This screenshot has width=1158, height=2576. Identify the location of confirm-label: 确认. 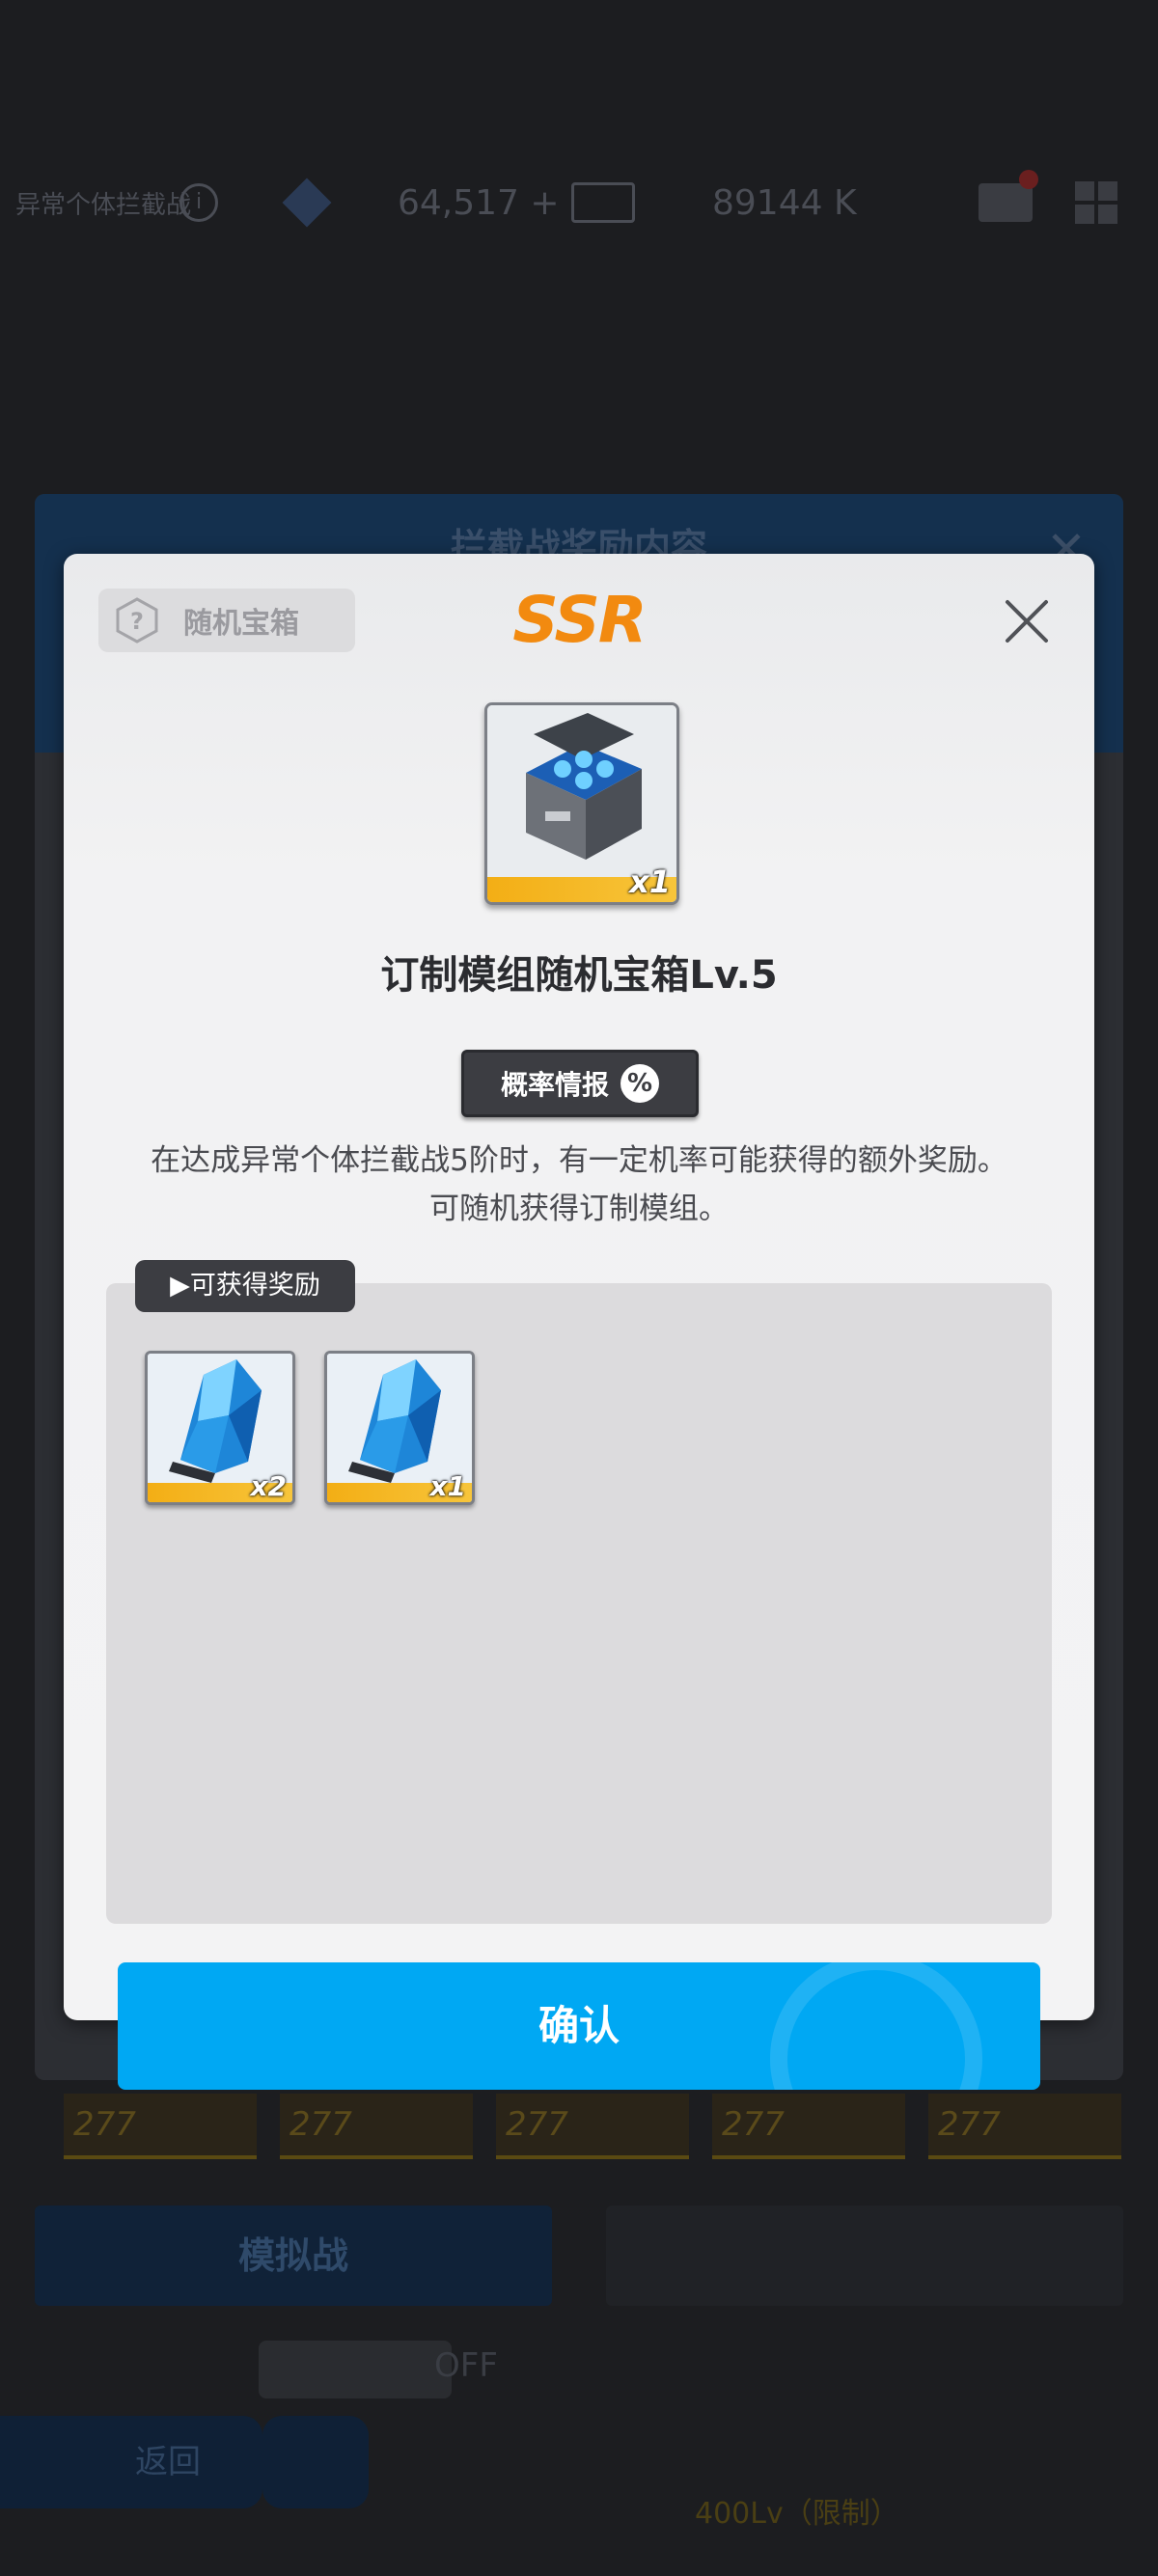
(579, 2026).